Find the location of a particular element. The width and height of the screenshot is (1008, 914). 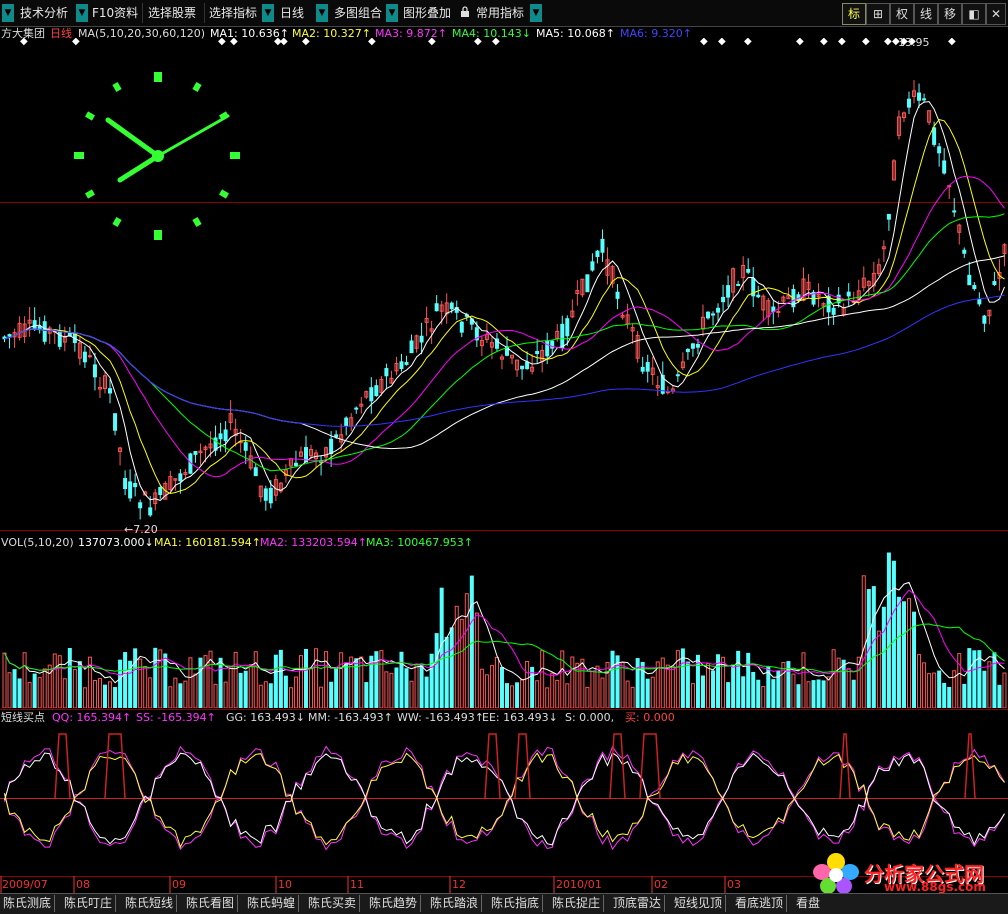

layout-button: ◧ is located at coordinates (974, 14).